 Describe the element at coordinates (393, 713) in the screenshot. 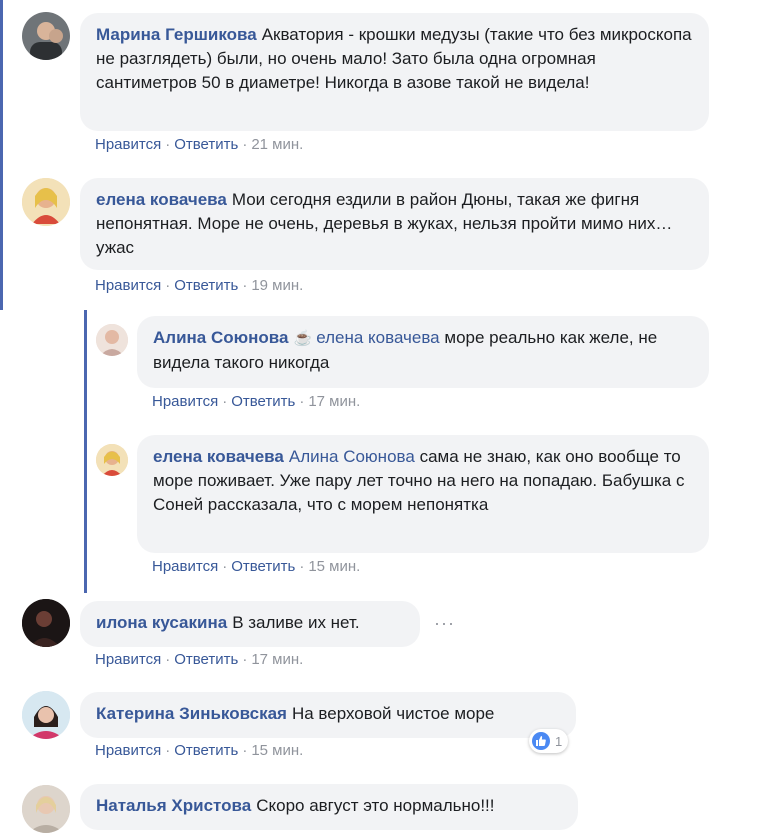

I see `comment-text: На верховой чистое море` at that location.